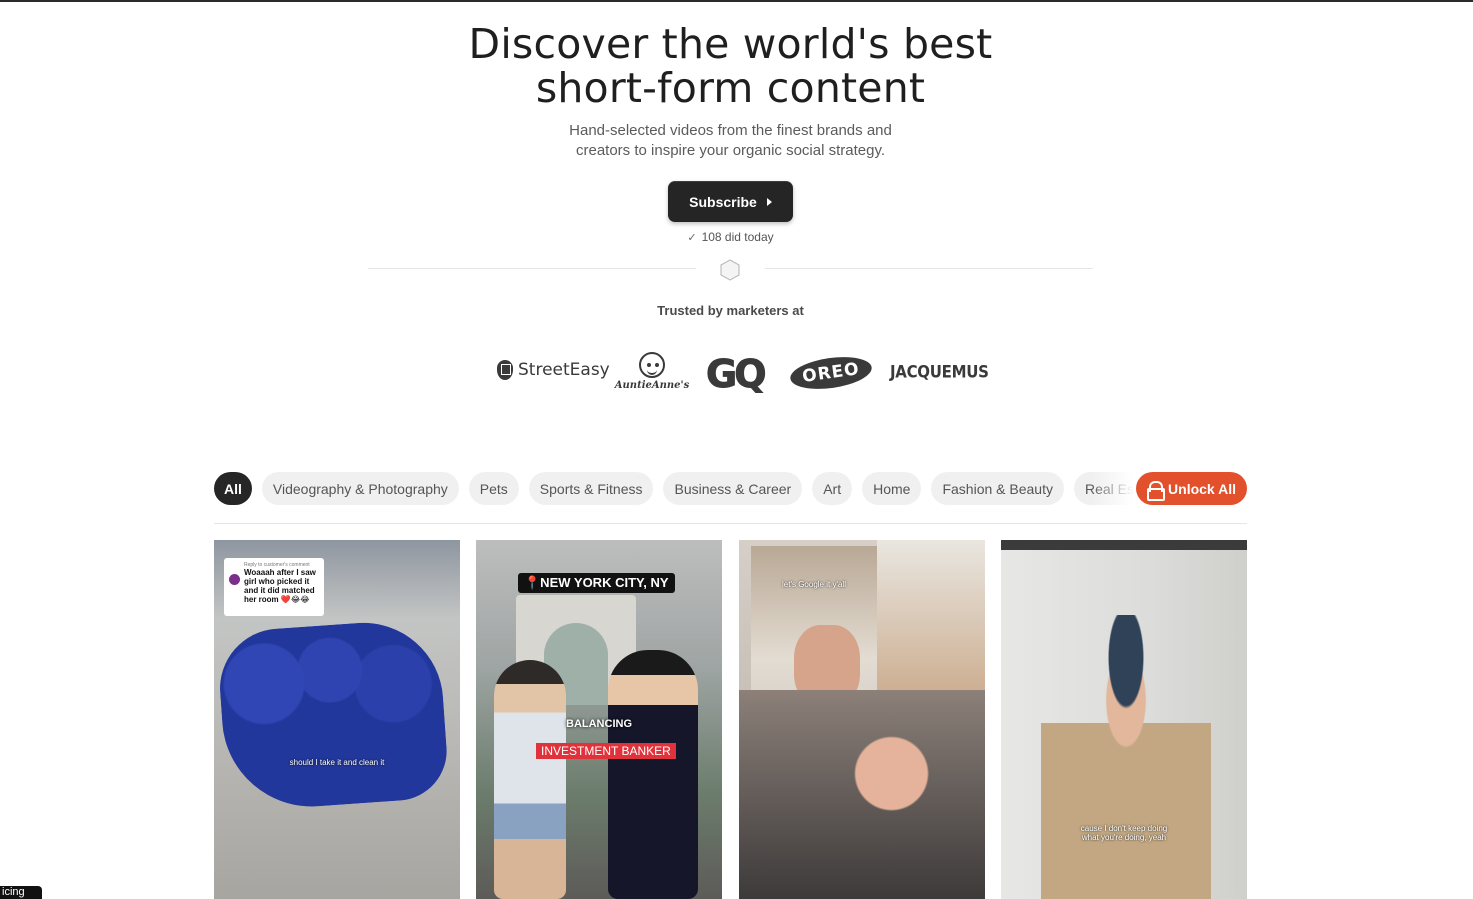  I want to click on video-caption-line-2: what you're doing, yeah, so click(1124, 837).